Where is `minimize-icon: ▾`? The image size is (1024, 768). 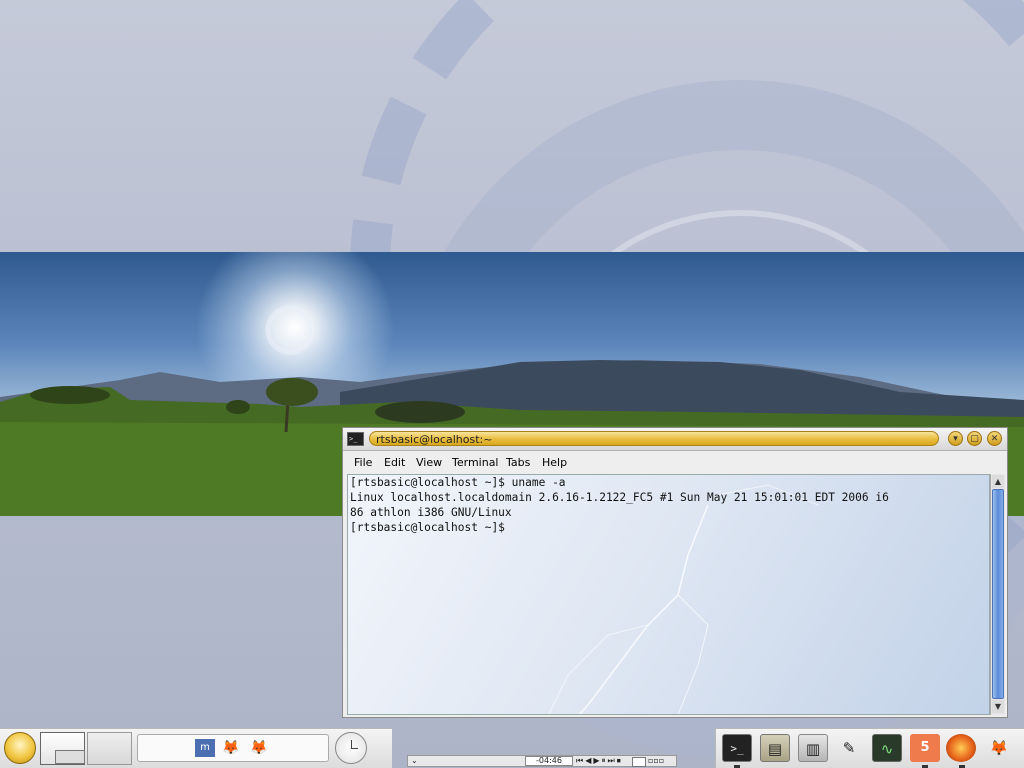
minimize-icon: ▾ is located at coordinates (955, 438).